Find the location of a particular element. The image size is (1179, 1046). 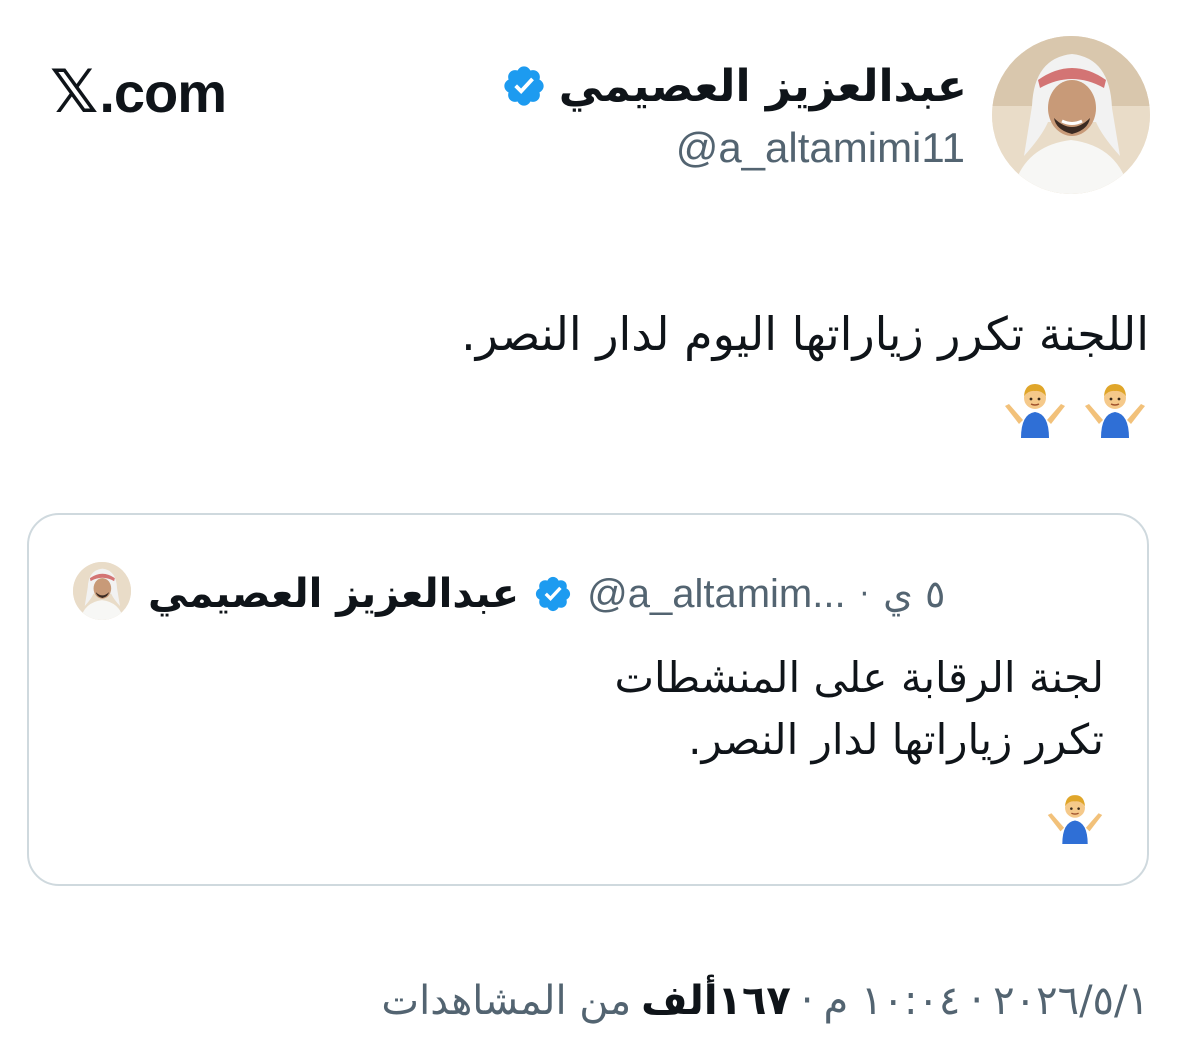

quoted-emoji is located at coordinates (1075, 817).